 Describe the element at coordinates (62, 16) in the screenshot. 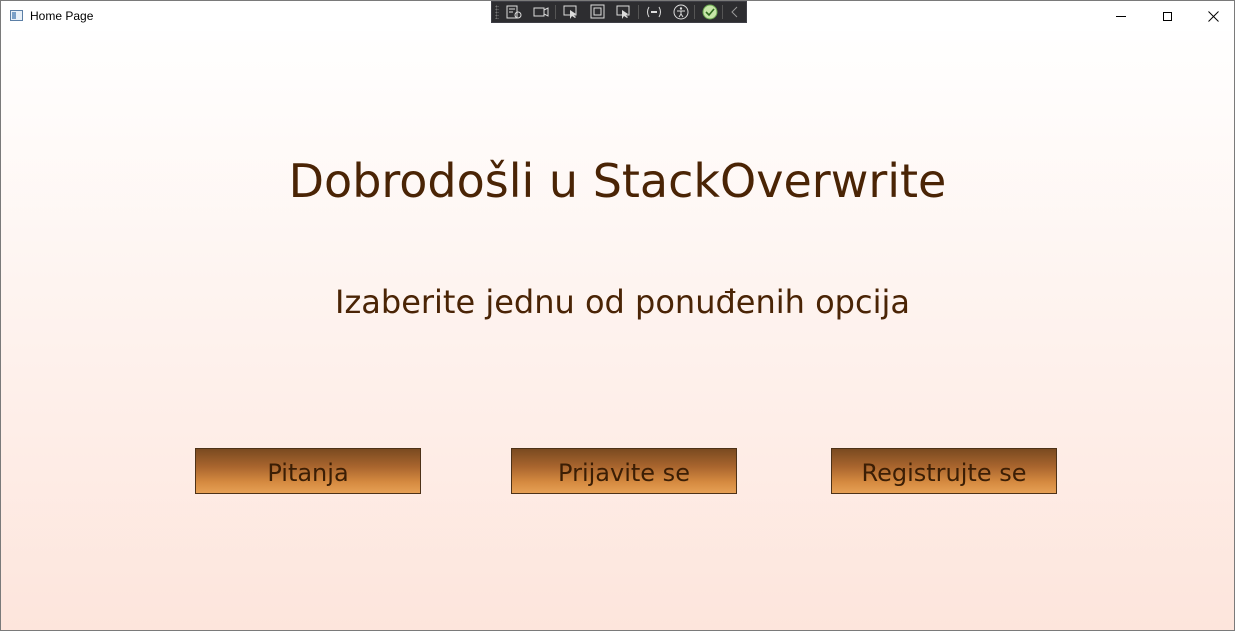

I see `window-title: Home Page` at that location.